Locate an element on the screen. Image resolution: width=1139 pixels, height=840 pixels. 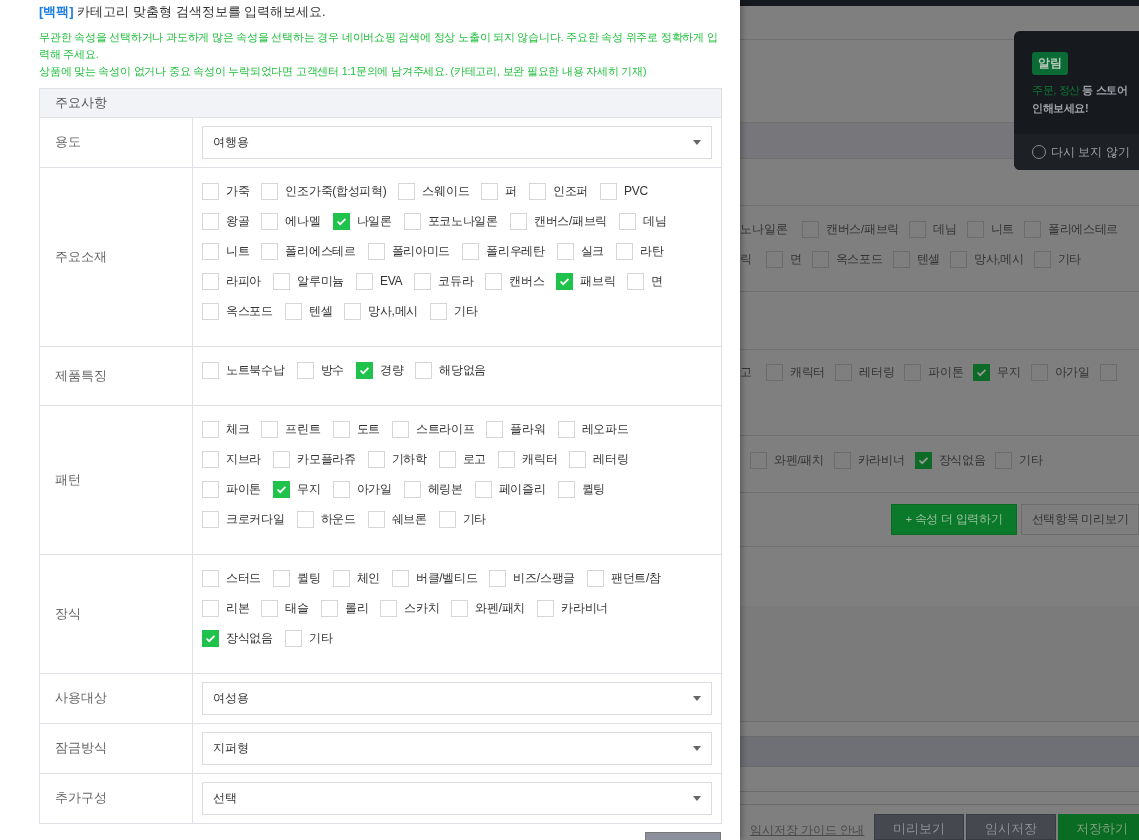
option-label: 퍼 is located at coordinates (511, 191).